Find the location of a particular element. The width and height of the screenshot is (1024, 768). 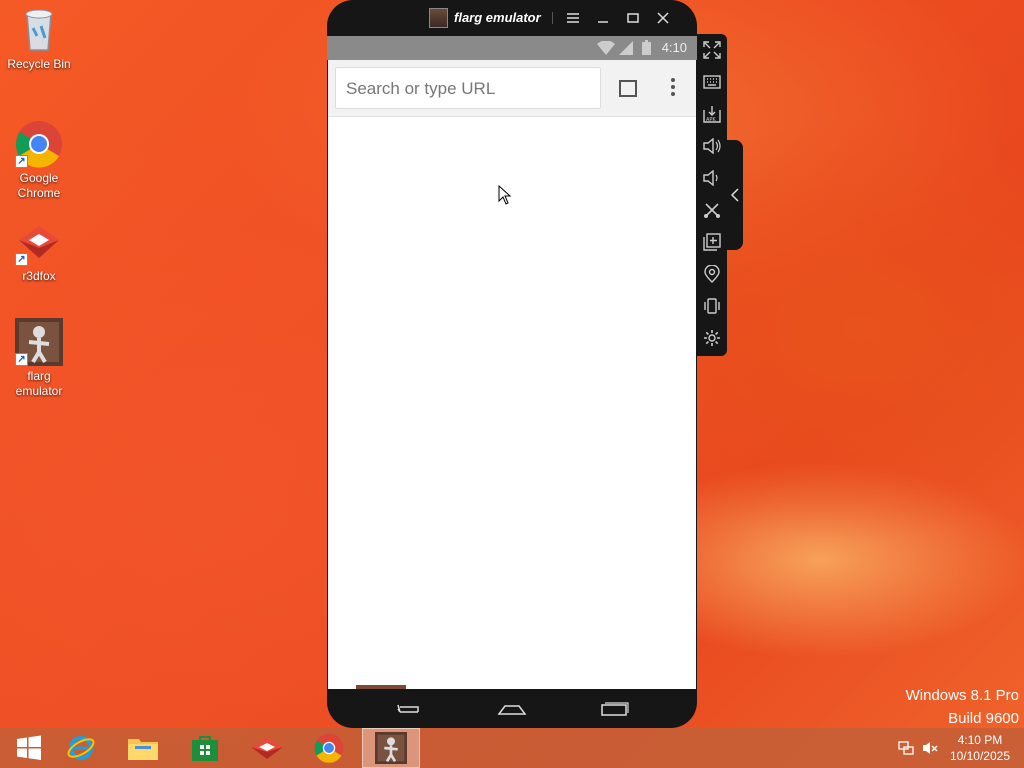

volume-down-icon is located at coordinates (712, 178).